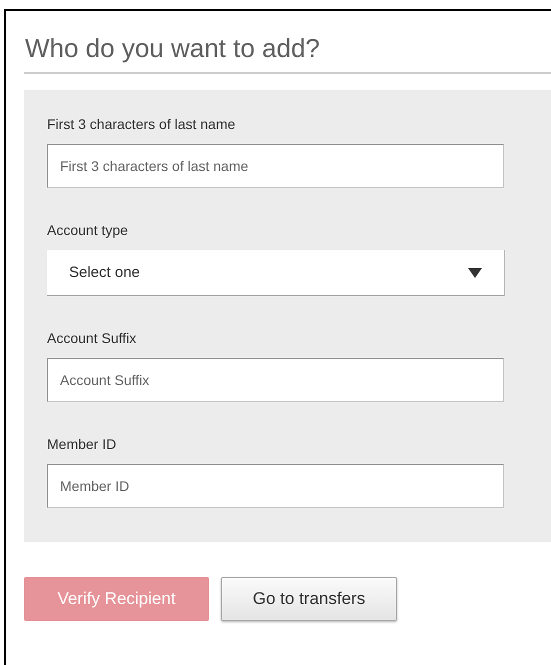  What do you see at coordinates (92, 338) in the screenshot?
I see `field-label: Account Suffix` at bounding box center [92, 338].